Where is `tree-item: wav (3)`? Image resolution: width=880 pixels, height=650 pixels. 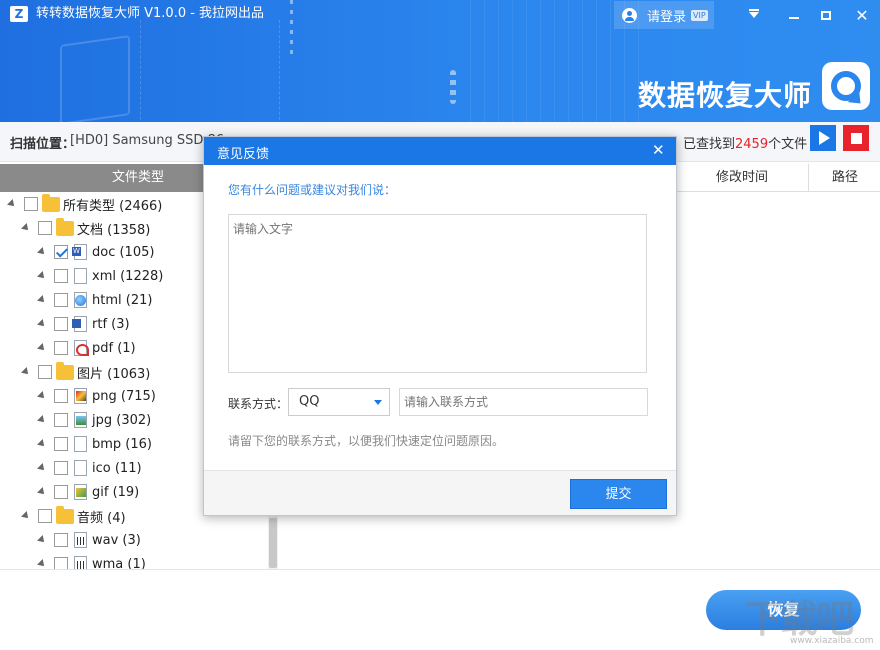 tree-item: wav (3) is located at coordinates (89, 540).